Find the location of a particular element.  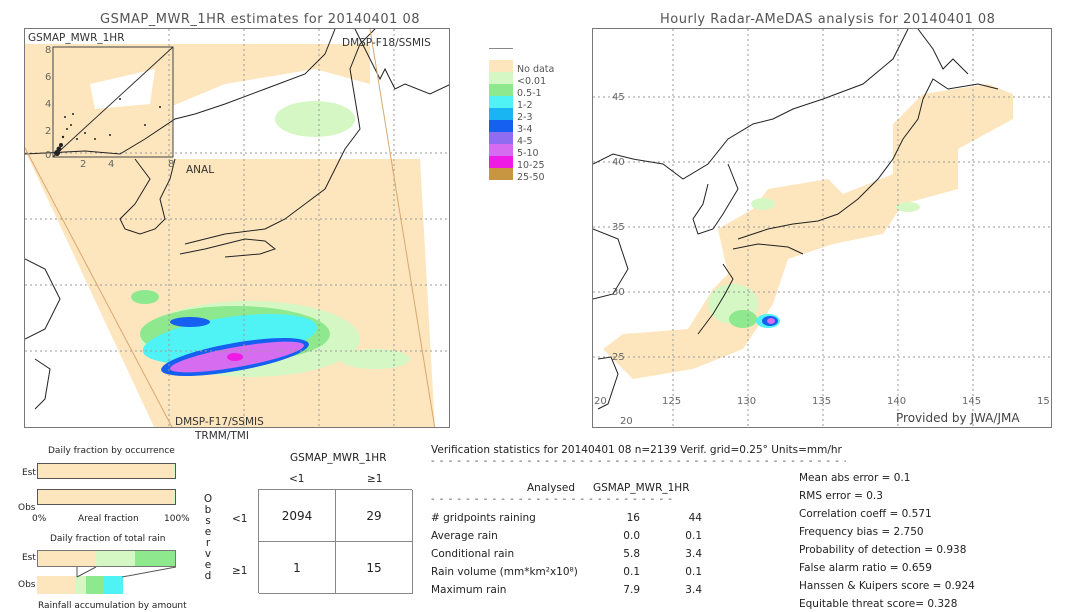

stat-product: 44 is located at coordinates (695, 518).